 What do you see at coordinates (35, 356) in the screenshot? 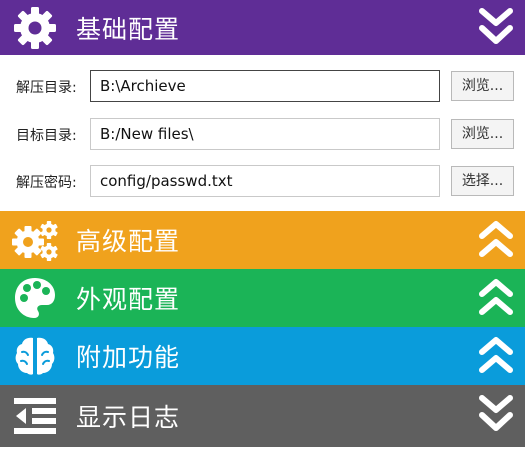
I see `brain-icon` at bounding box center [35, 356].